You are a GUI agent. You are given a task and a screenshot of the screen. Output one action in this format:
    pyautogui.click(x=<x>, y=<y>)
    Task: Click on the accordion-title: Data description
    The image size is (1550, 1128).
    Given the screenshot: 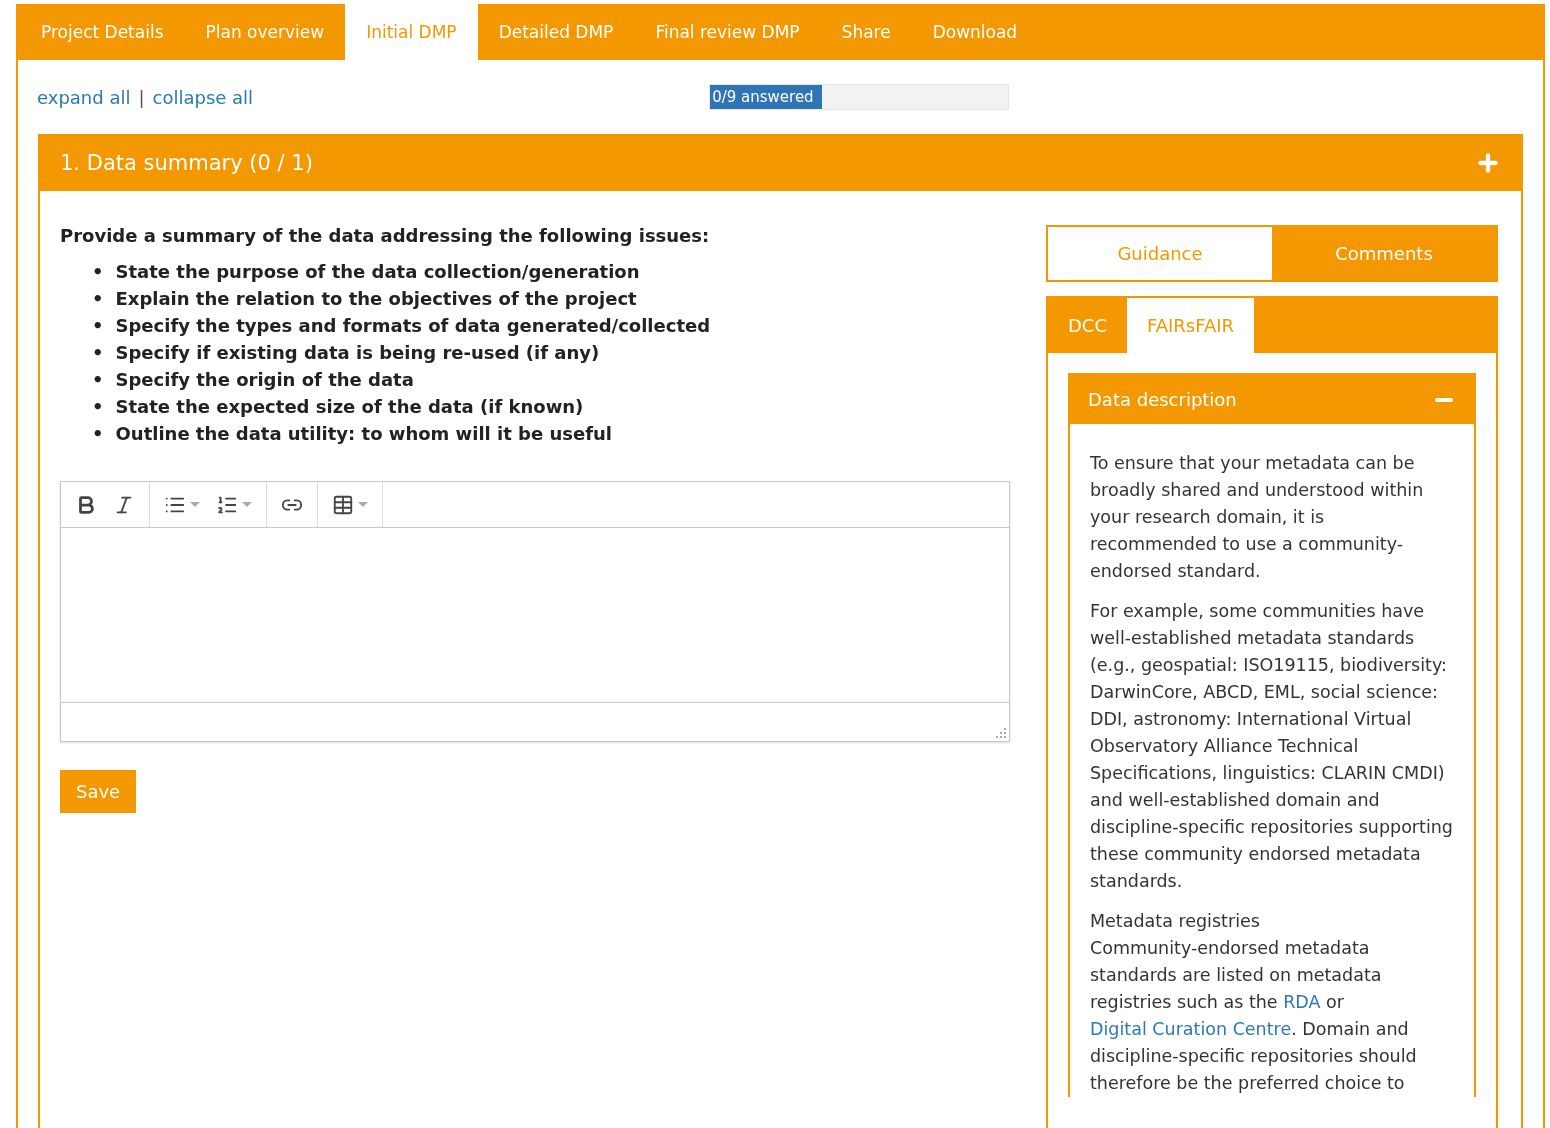 What is the action you would take?
    pyautogui.click(x=1162, y=399)
    